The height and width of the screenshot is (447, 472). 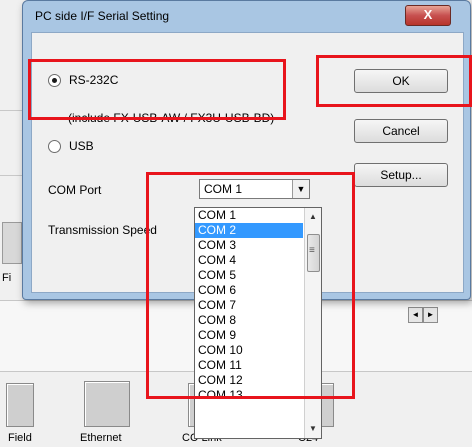 What do you see at coordinates (157, 89) in the screenshot?
I see `annotation-box-rs232c` at bounding box center [157, 89].